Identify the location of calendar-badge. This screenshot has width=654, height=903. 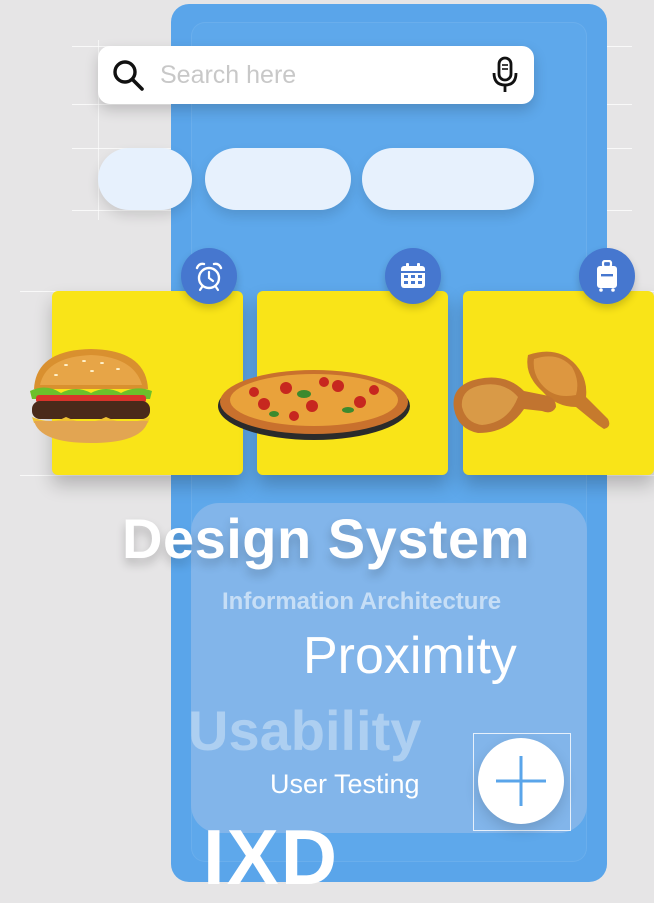
(413, 276).